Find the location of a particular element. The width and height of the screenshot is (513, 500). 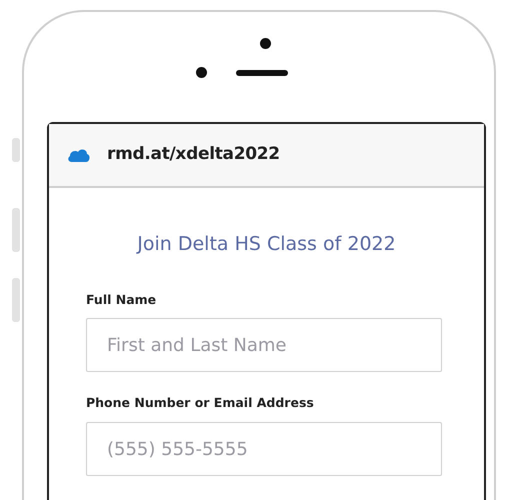

input-field: First and Last Name is located at coordinates (264, 345).